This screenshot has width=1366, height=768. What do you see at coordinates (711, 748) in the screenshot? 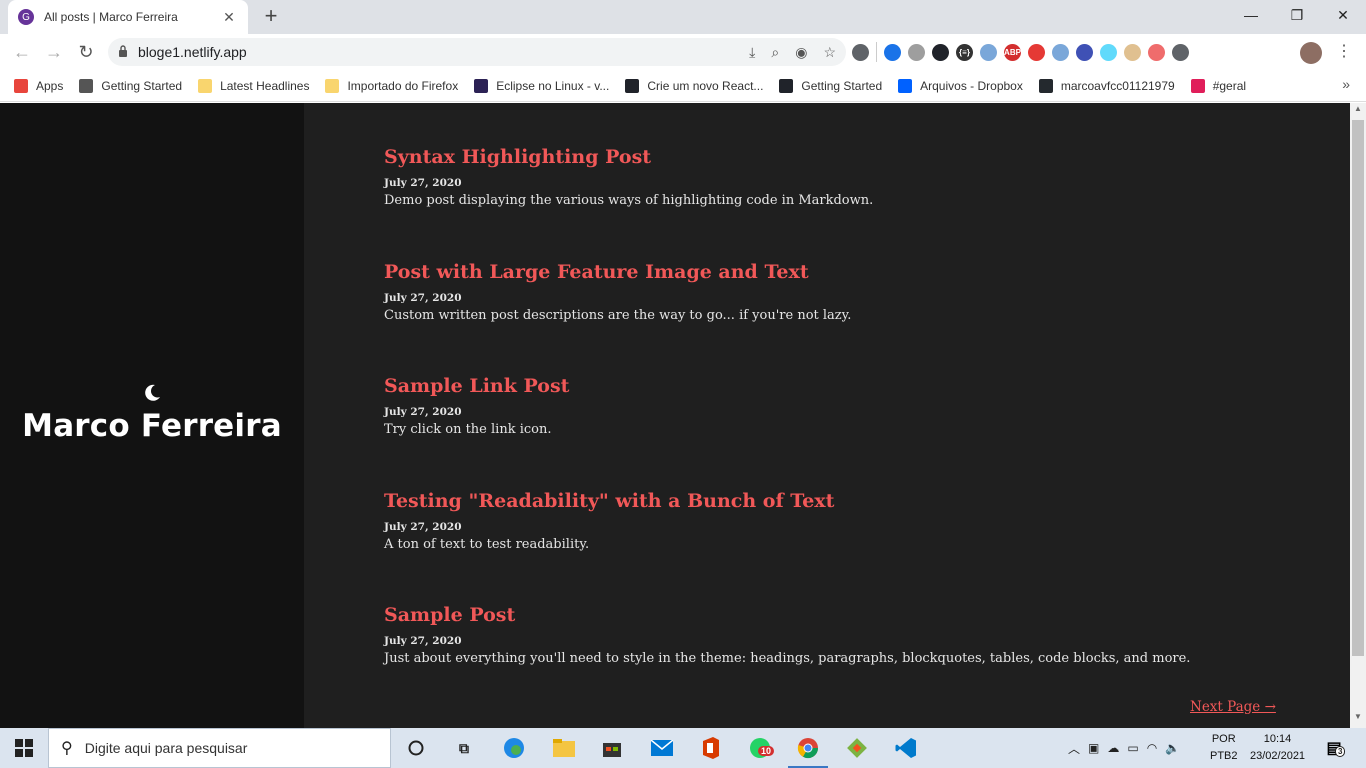
I see `office-icon` at bounding box center [711, 748].